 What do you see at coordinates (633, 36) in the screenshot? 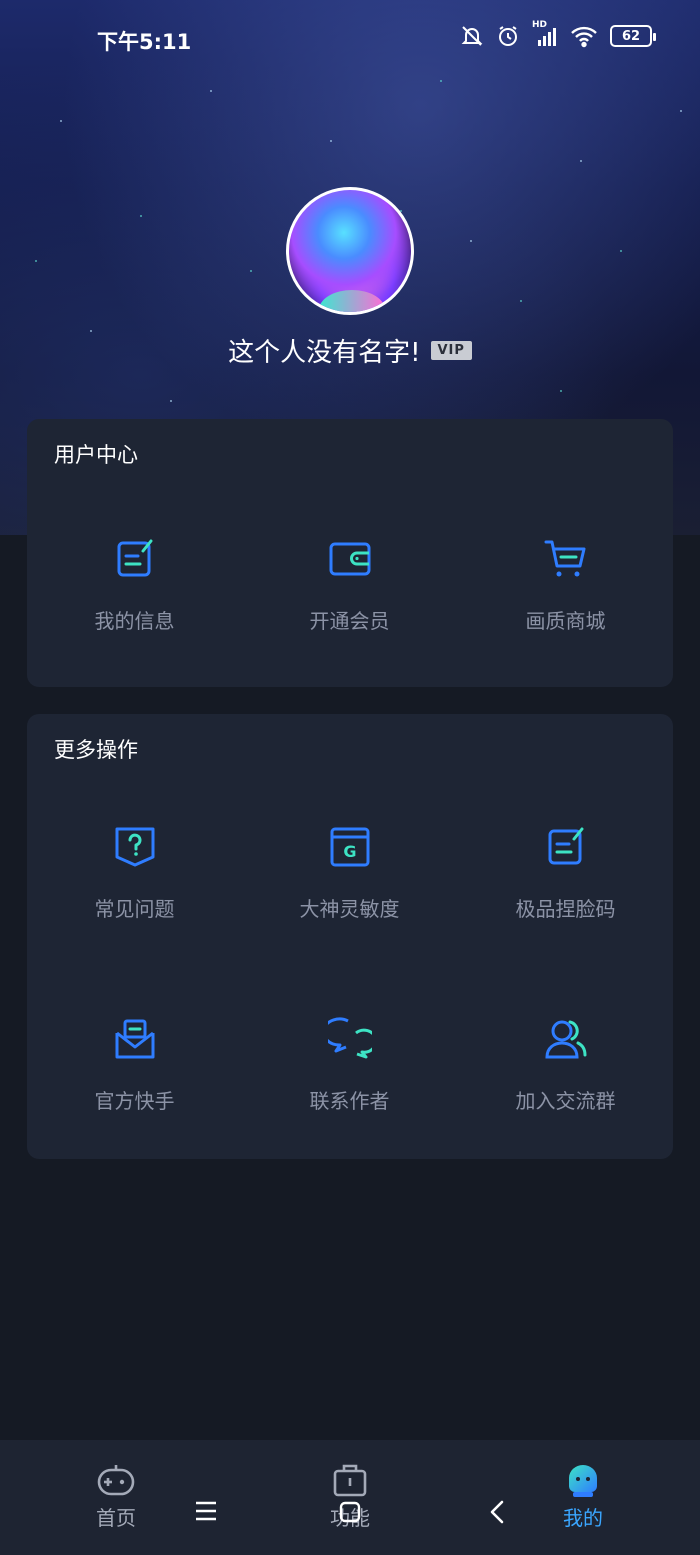
I see `battery-indicator: 62` at bounding box center [633, 36].